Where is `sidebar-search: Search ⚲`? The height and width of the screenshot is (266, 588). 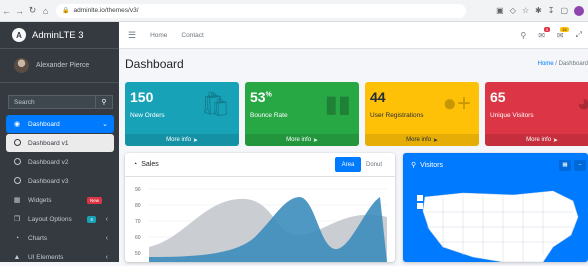
sidebar-search: Search ⚲ is located at coordinates (60, 102).